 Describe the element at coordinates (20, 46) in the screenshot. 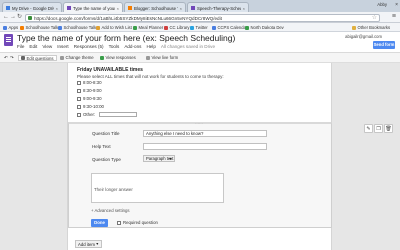

I see `menu-file: File` at that location.